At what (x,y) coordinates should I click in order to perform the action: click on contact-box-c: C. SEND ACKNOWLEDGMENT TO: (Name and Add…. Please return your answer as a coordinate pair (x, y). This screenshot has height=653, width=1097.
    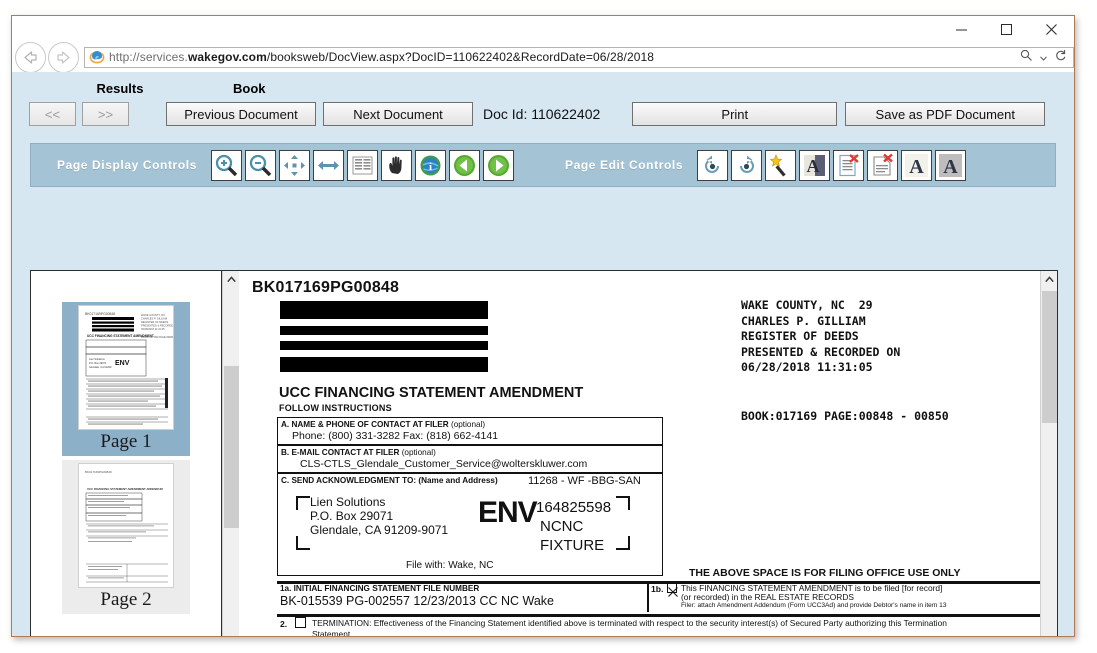
    Looking at the image, I should click on (470, 524).